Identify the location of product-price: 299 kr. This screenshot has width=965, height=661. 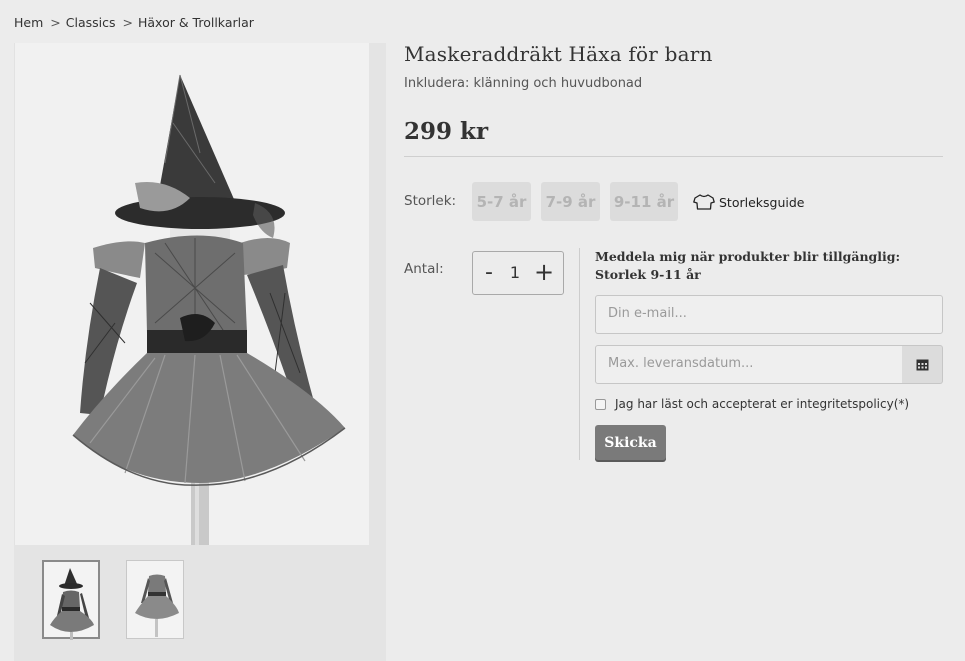
(446, 131).